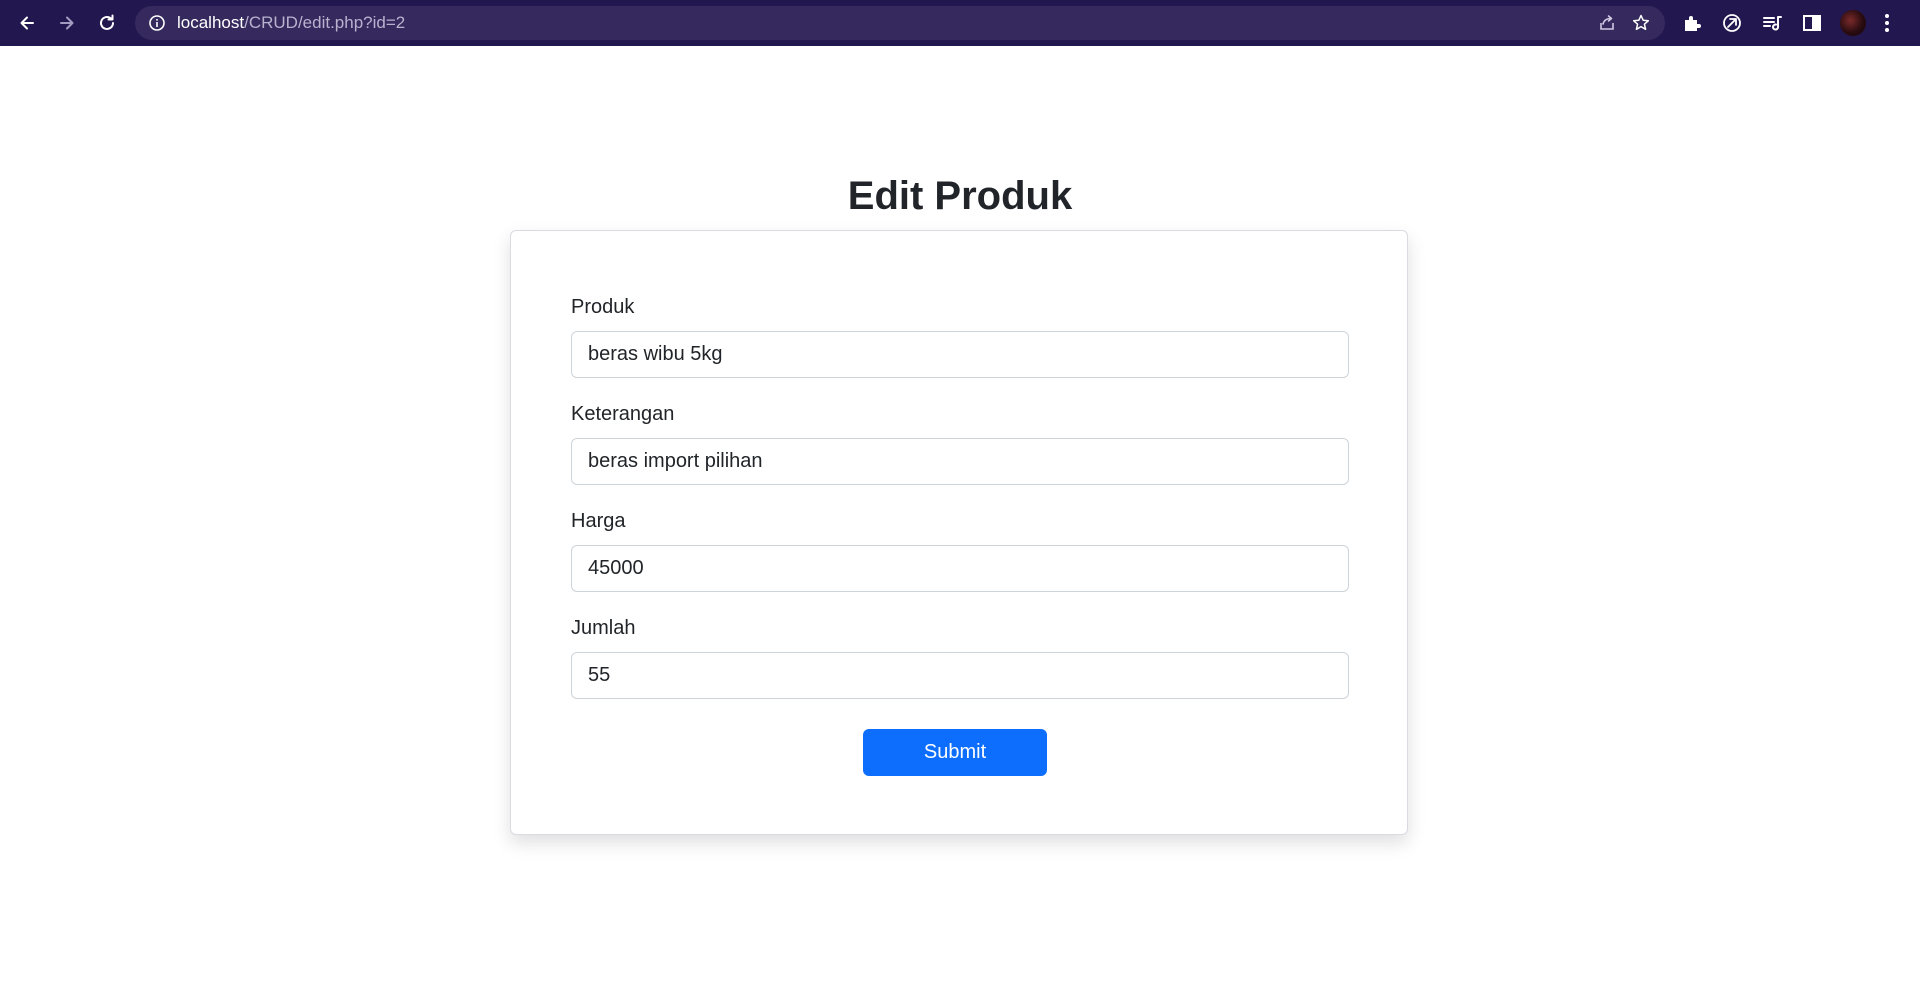  I want to click on jumlah-label: Jumlah, so click(603, 628).